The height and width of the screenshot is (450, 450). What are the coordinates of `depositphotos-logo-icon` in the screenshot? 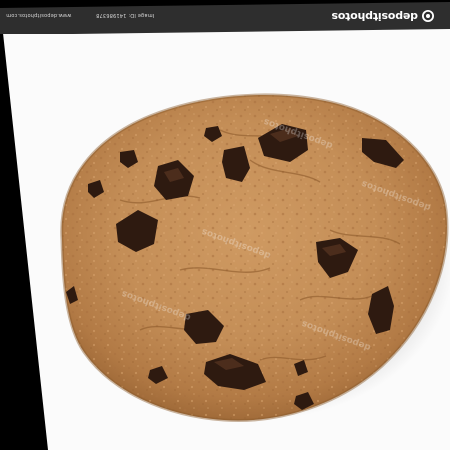 It's located at (428, 16).